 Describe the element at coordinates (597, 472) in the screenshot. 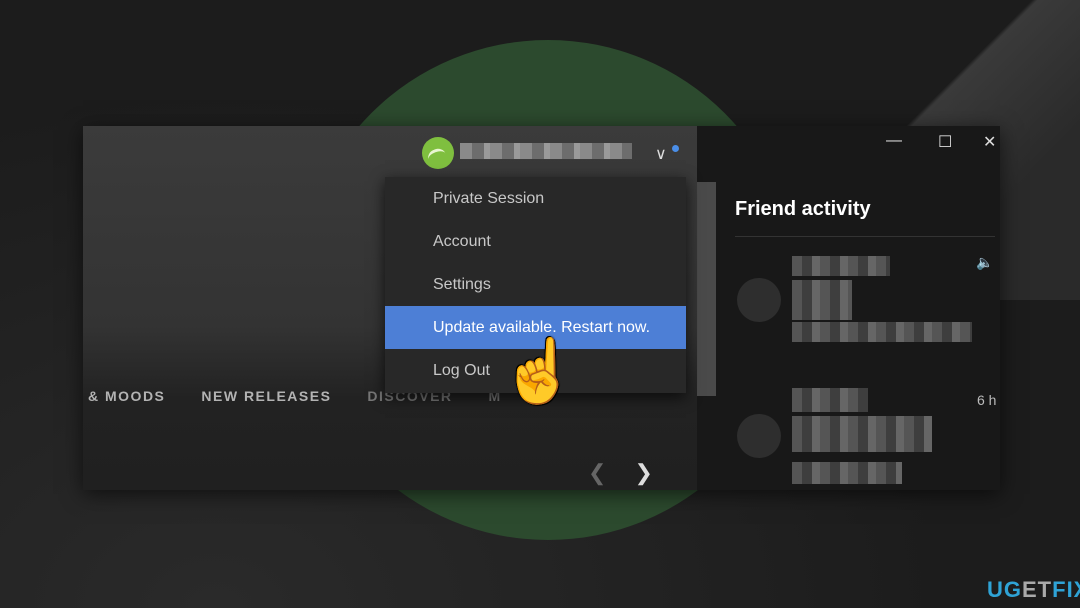

I see `chevron-left-icon: ❮` at that location.